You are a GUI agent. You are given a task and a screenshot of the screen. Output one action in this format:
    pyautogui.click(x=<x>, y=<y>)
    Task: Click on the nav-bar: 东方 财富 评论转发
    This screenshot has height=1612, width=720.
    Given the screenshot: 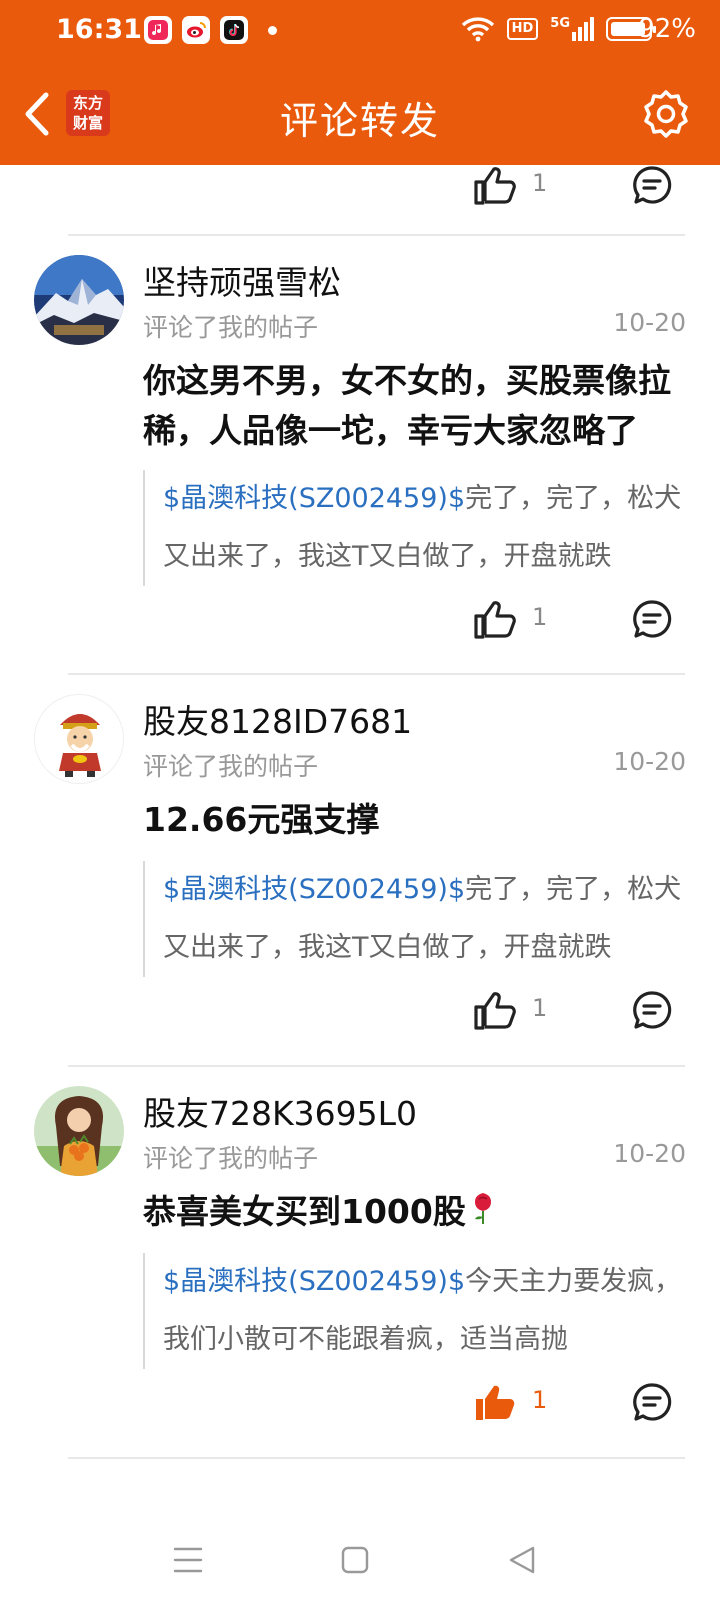 What is the action you would take?
    pyautogui.click(x=360, y=115)
    